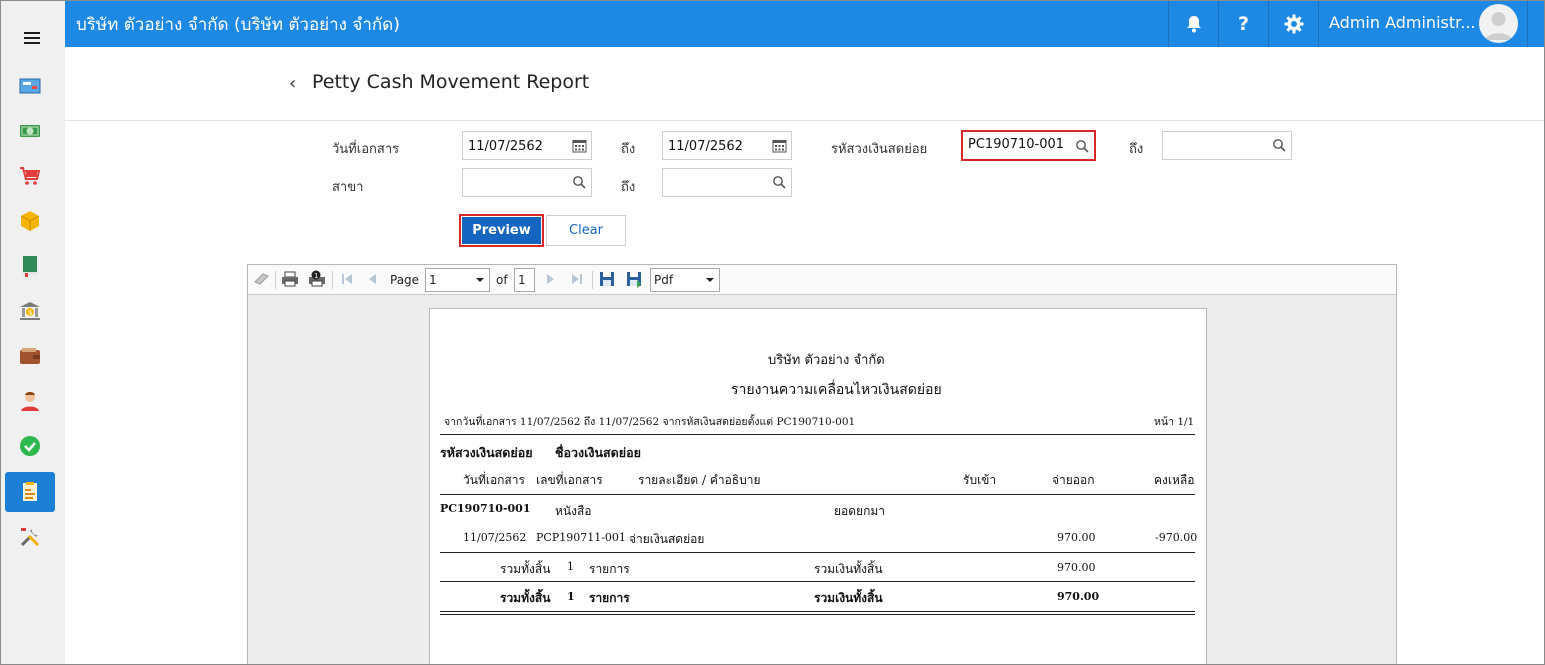 This screenshot has height=665, width=1545. Describe the element at coordinates (569, 480) in the screenshot. I see `col-doc-no: เลขที่เอกสาร` at that location.